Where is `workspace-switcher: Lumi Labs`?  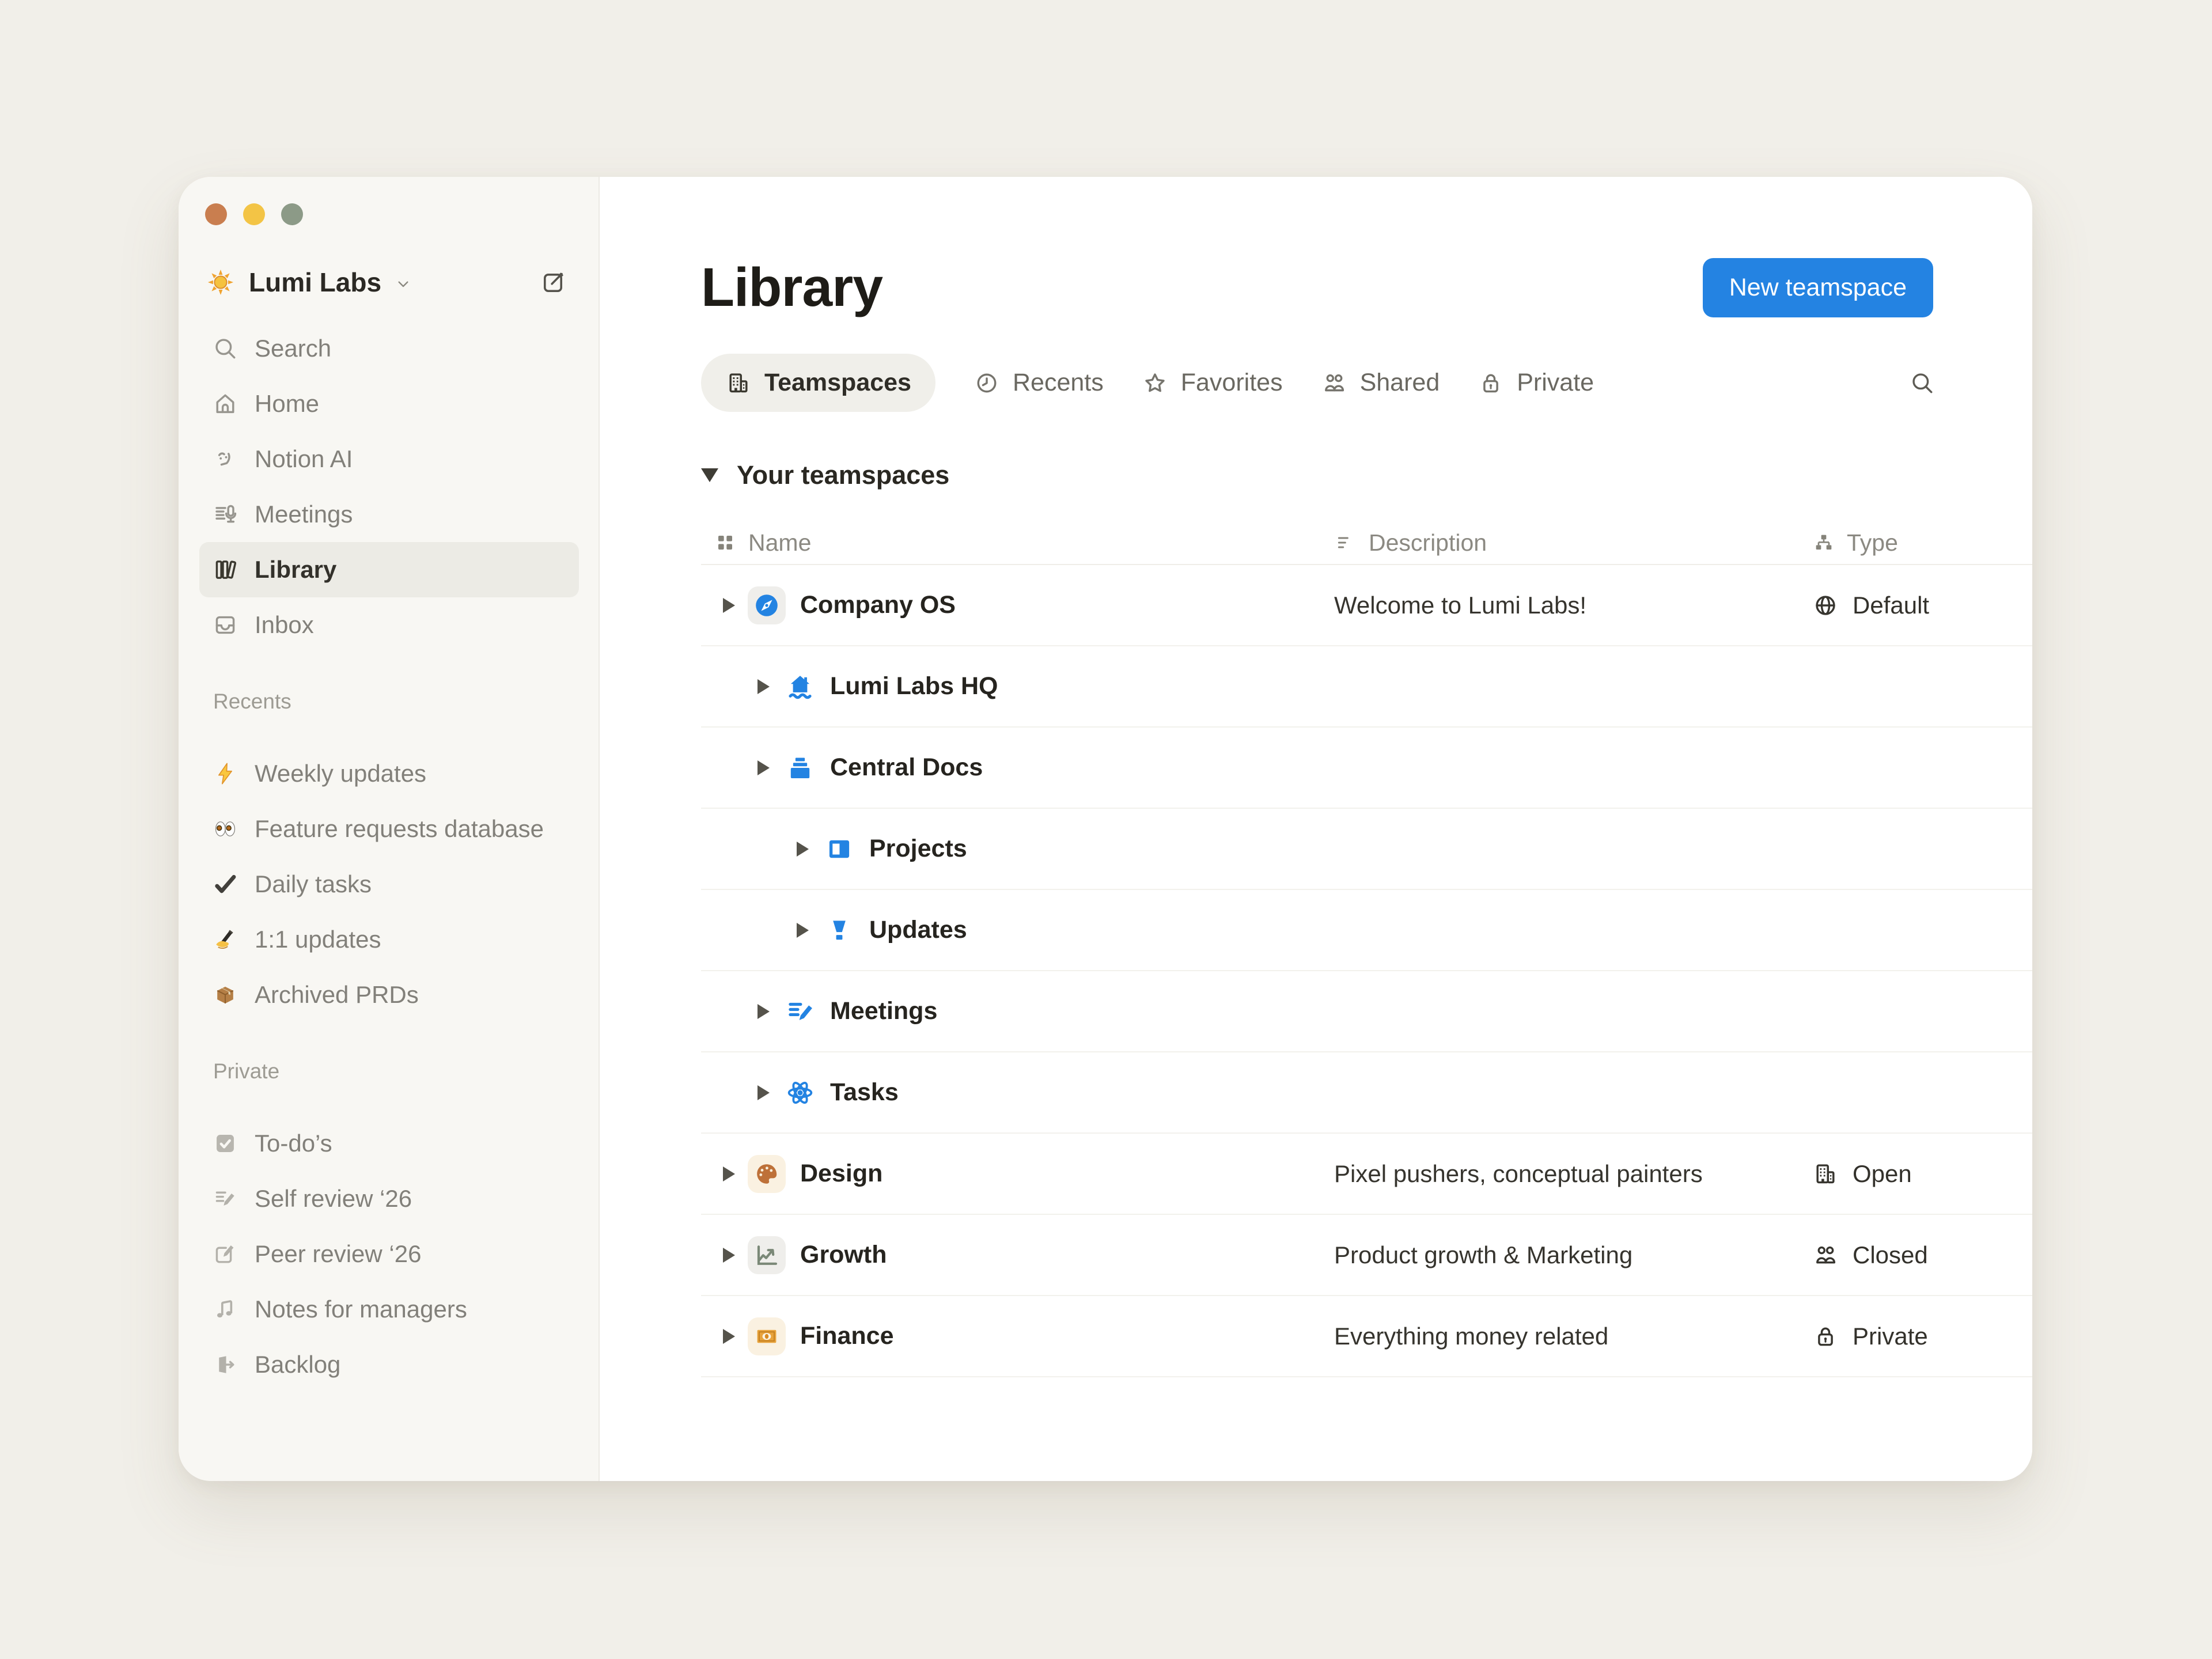
workspace-switcher: Lumi Labs is located at coordinates (389, 282).